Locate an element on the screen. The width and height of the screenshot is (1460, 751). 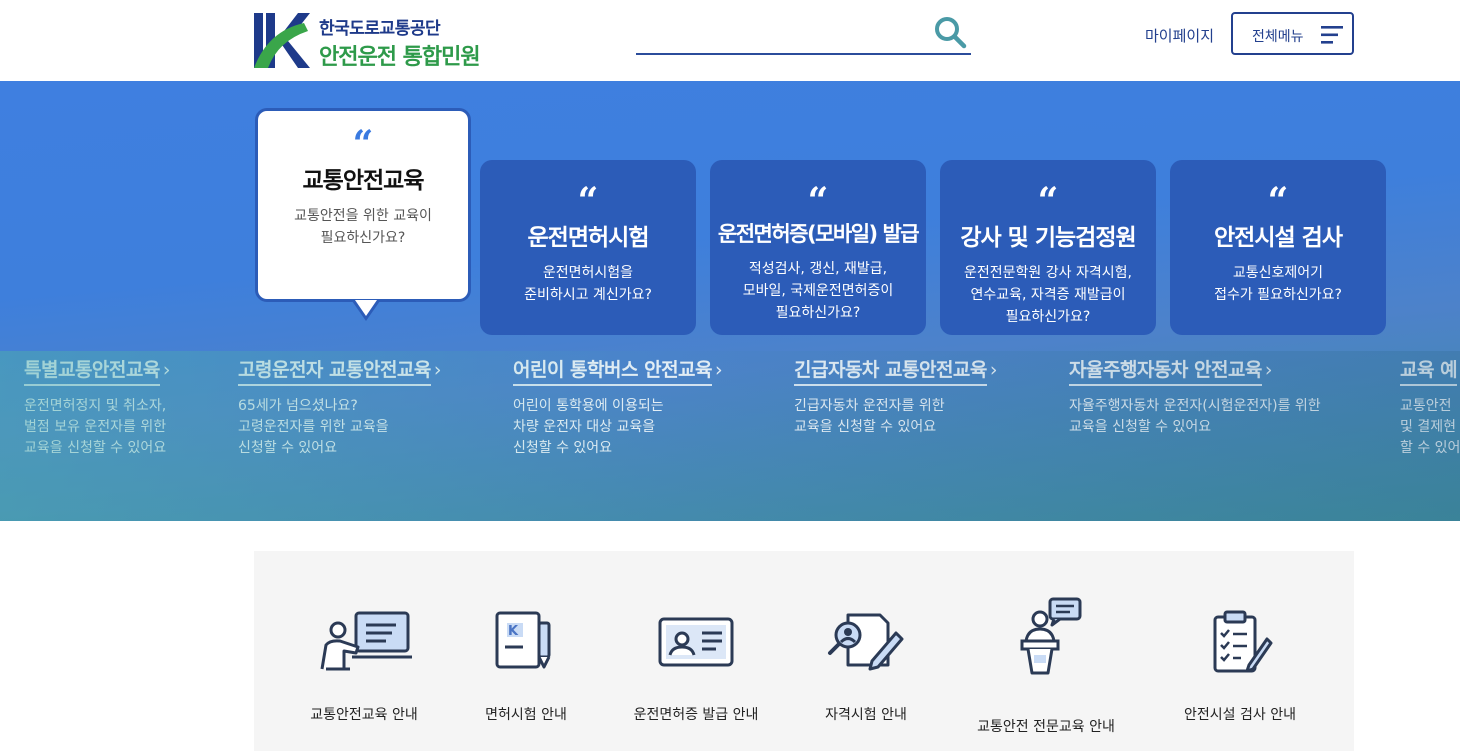
card-desc-line: 접수가 필요하신가요? is located at coordinates (1278, 295).